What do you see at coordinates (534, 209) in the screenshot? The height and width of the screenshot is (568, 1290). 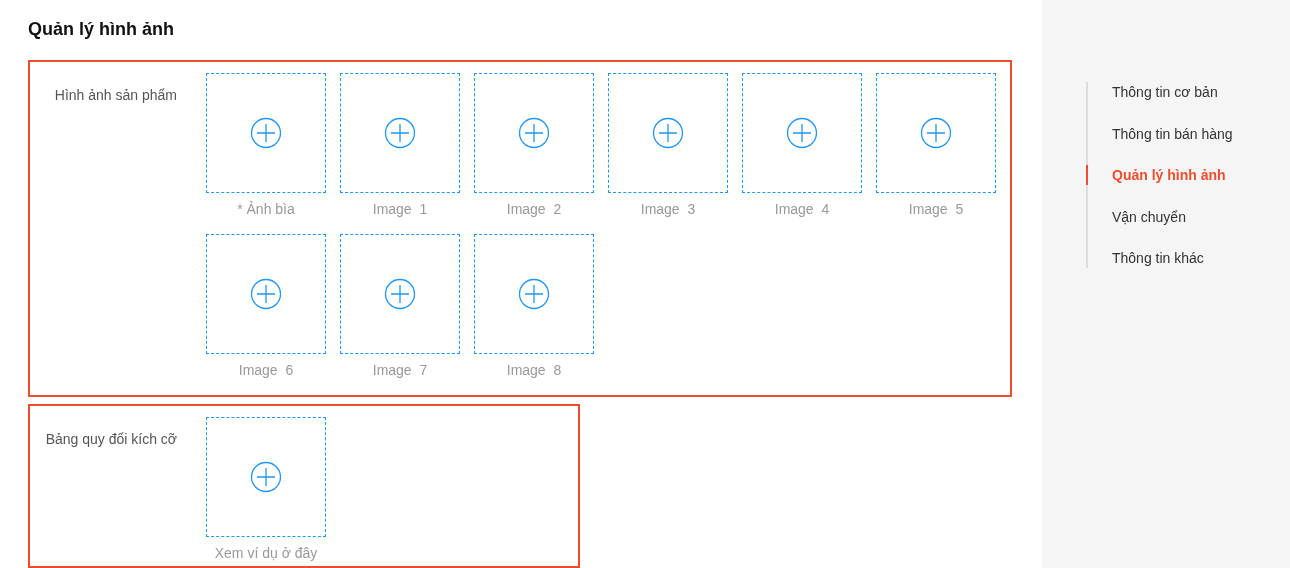 I see `slot-caption: Image 2` at bounding box center [534, 209].